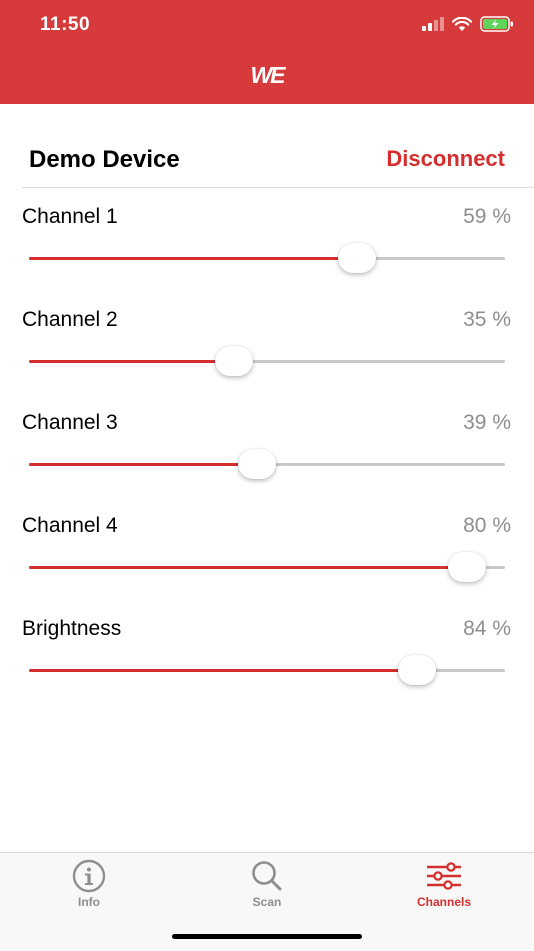 This screenshot has height=951, width=534. What do you see at coordinates (445, 159) in the screenshot?
I see `disconnect-button: Disconnect` at bounding box center [445, 159].